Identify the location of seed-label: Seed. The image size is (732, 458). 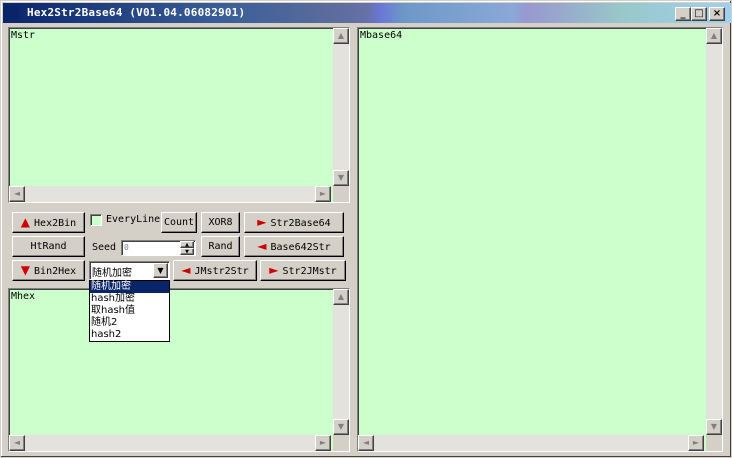
(104, 247).